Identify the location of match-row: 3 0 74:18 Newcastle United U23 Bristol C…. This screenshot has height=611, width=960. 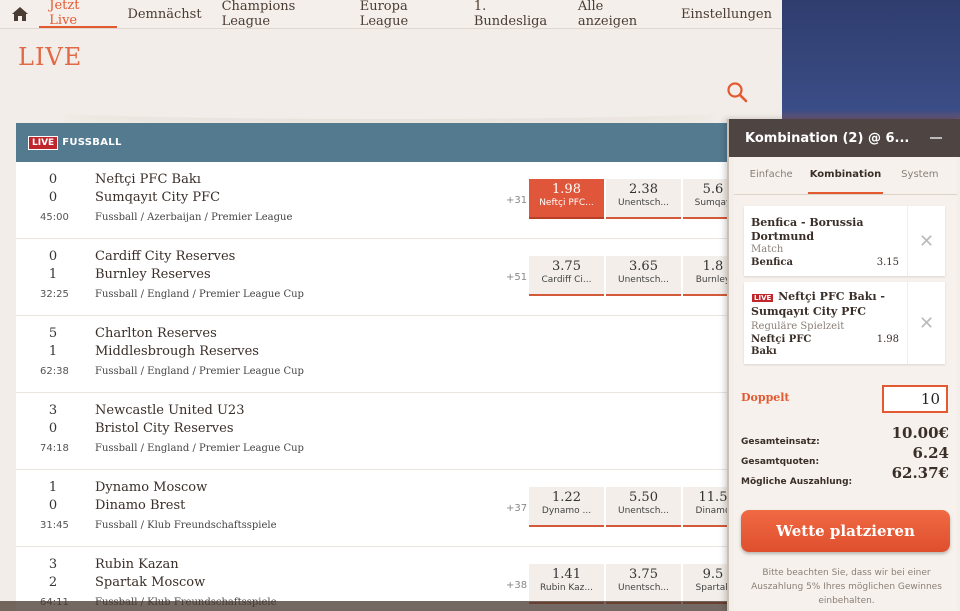
(399, 431).